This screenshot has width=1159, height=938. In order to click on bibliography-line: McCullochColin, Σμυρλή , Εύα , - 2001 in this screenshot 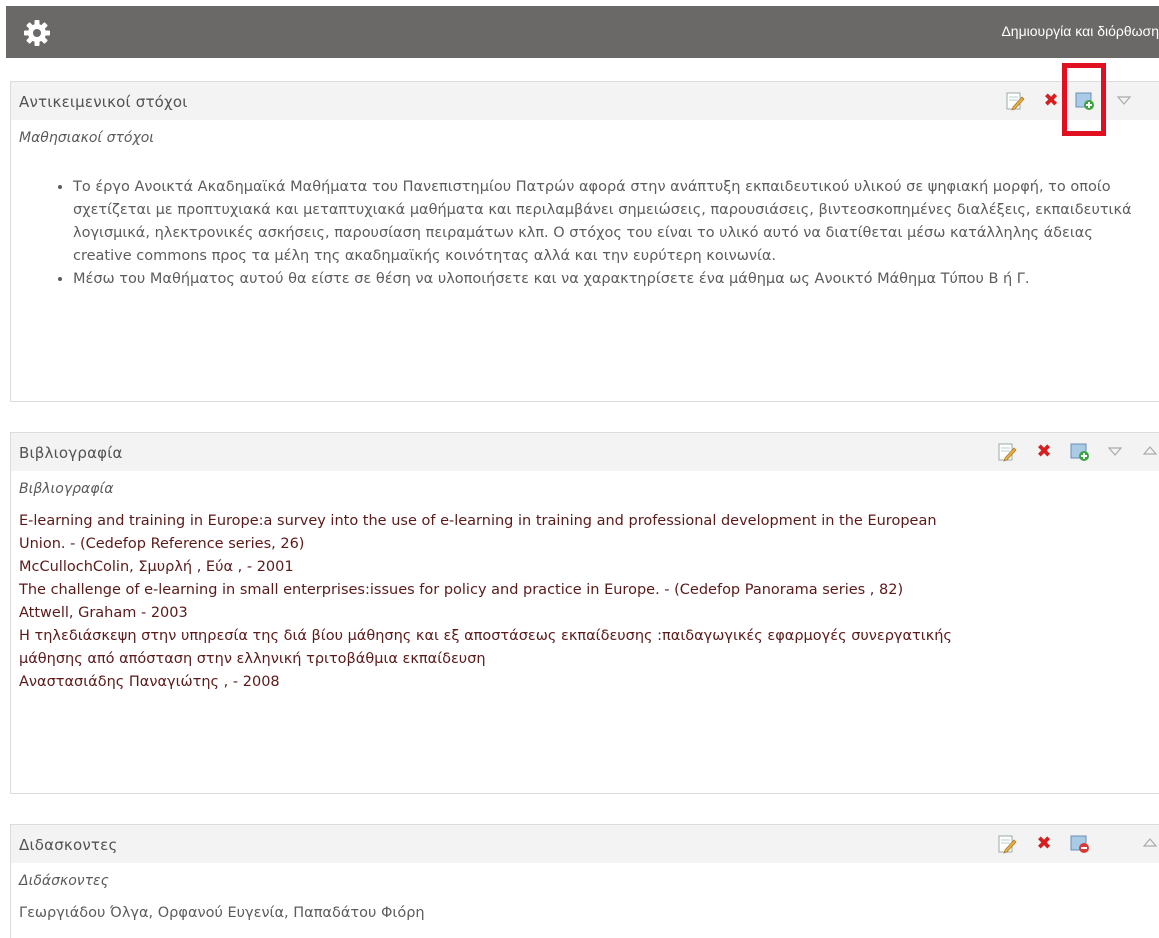, I will do `click(156, 567)`.